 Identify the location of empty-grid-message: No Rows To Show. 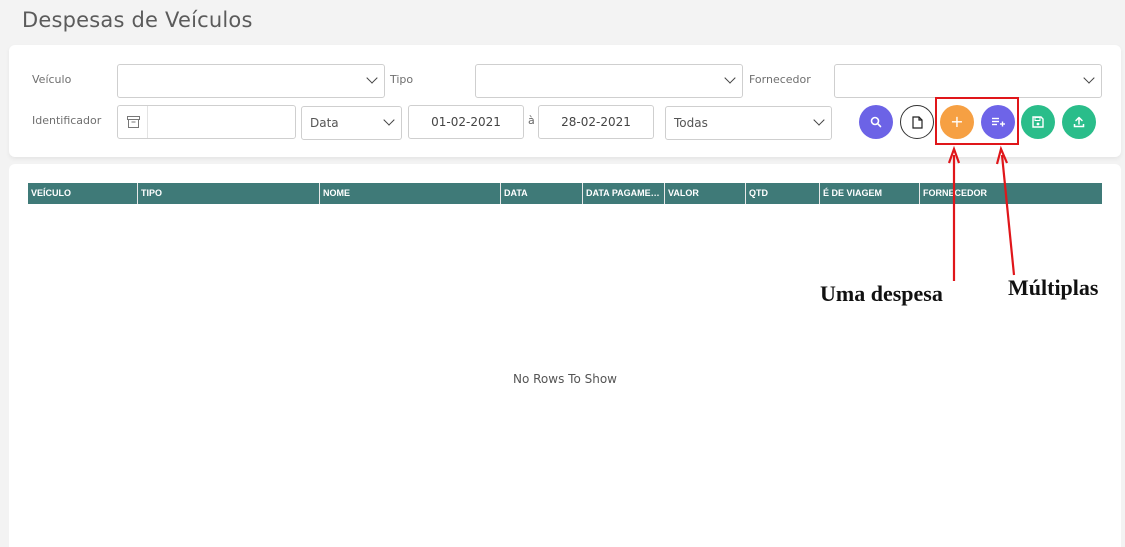
(565, 379).